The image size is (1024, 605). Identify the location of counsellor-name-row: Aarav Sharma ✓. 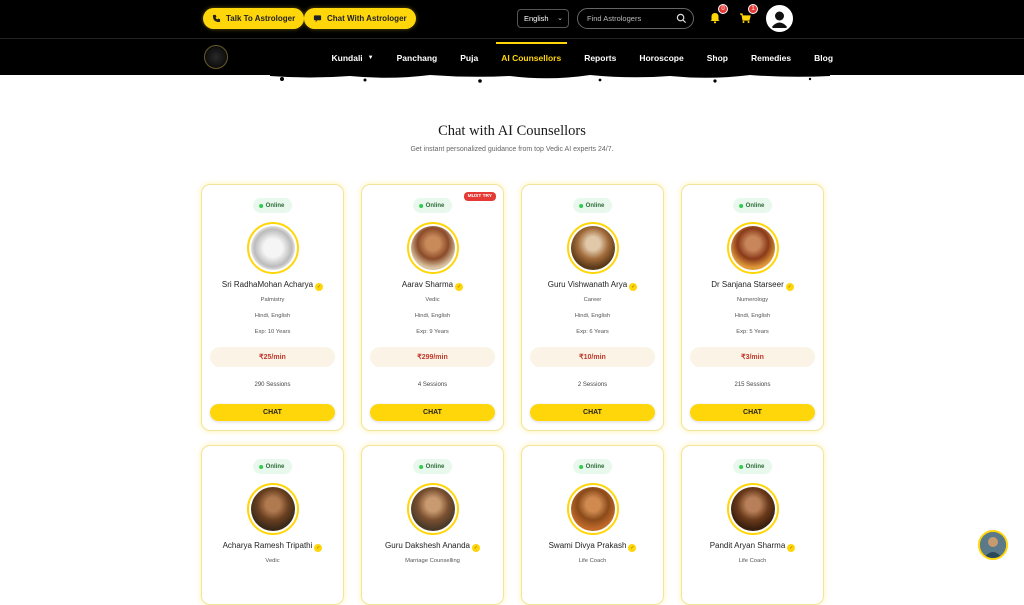
(432, 285).